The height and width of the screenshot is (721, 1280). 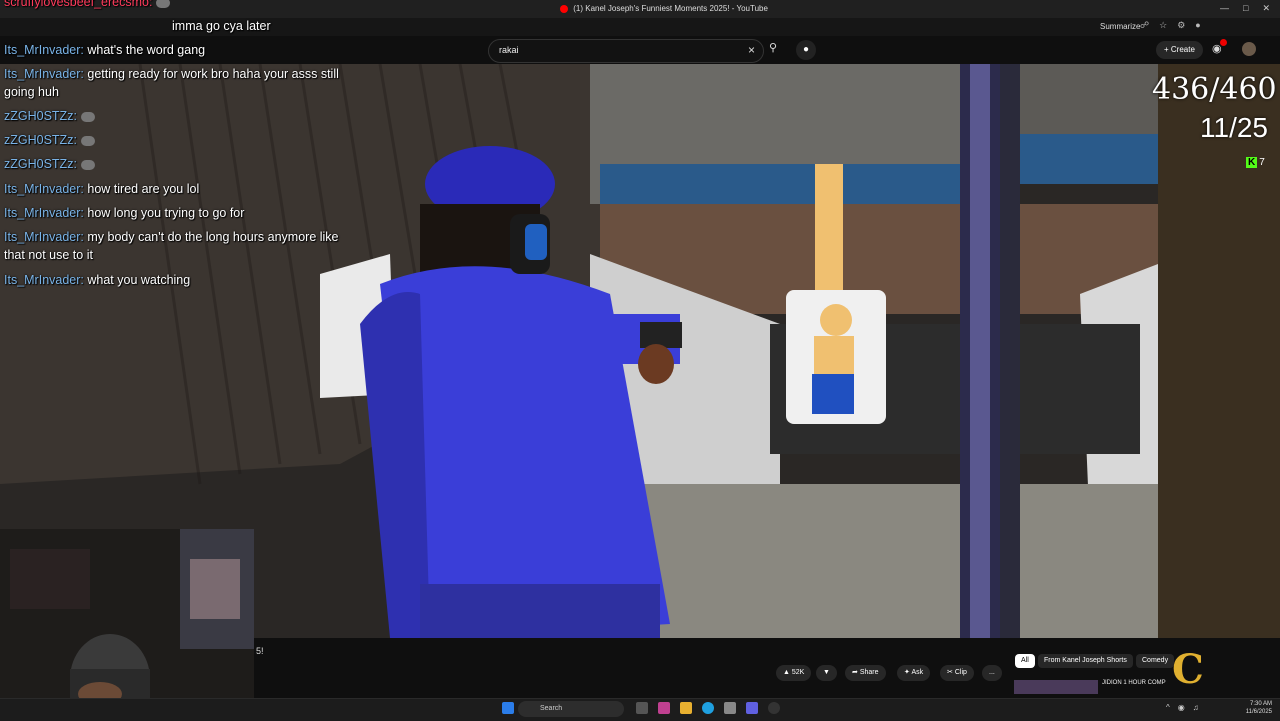 I want to click on chat-message: Its_MrInvader: what's the word gang, so click(x=104, y=50).